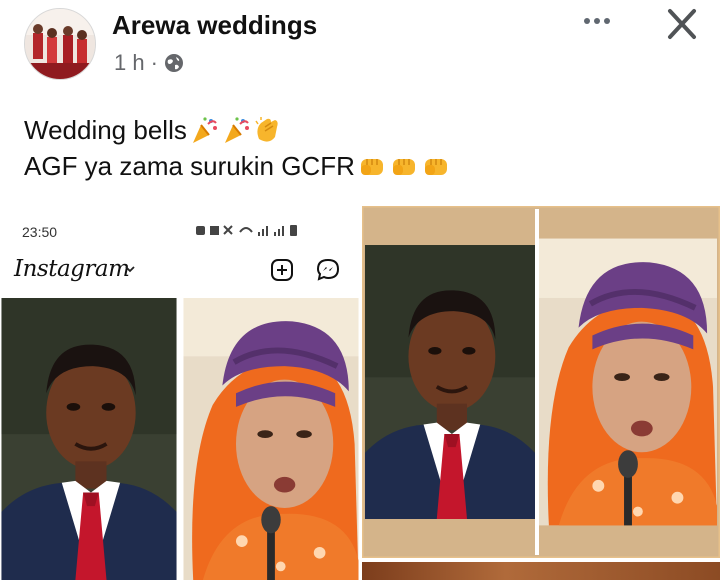 The height and width of the screenshot is (580, 720). I want to click on globe-icon, so click(174, 63).